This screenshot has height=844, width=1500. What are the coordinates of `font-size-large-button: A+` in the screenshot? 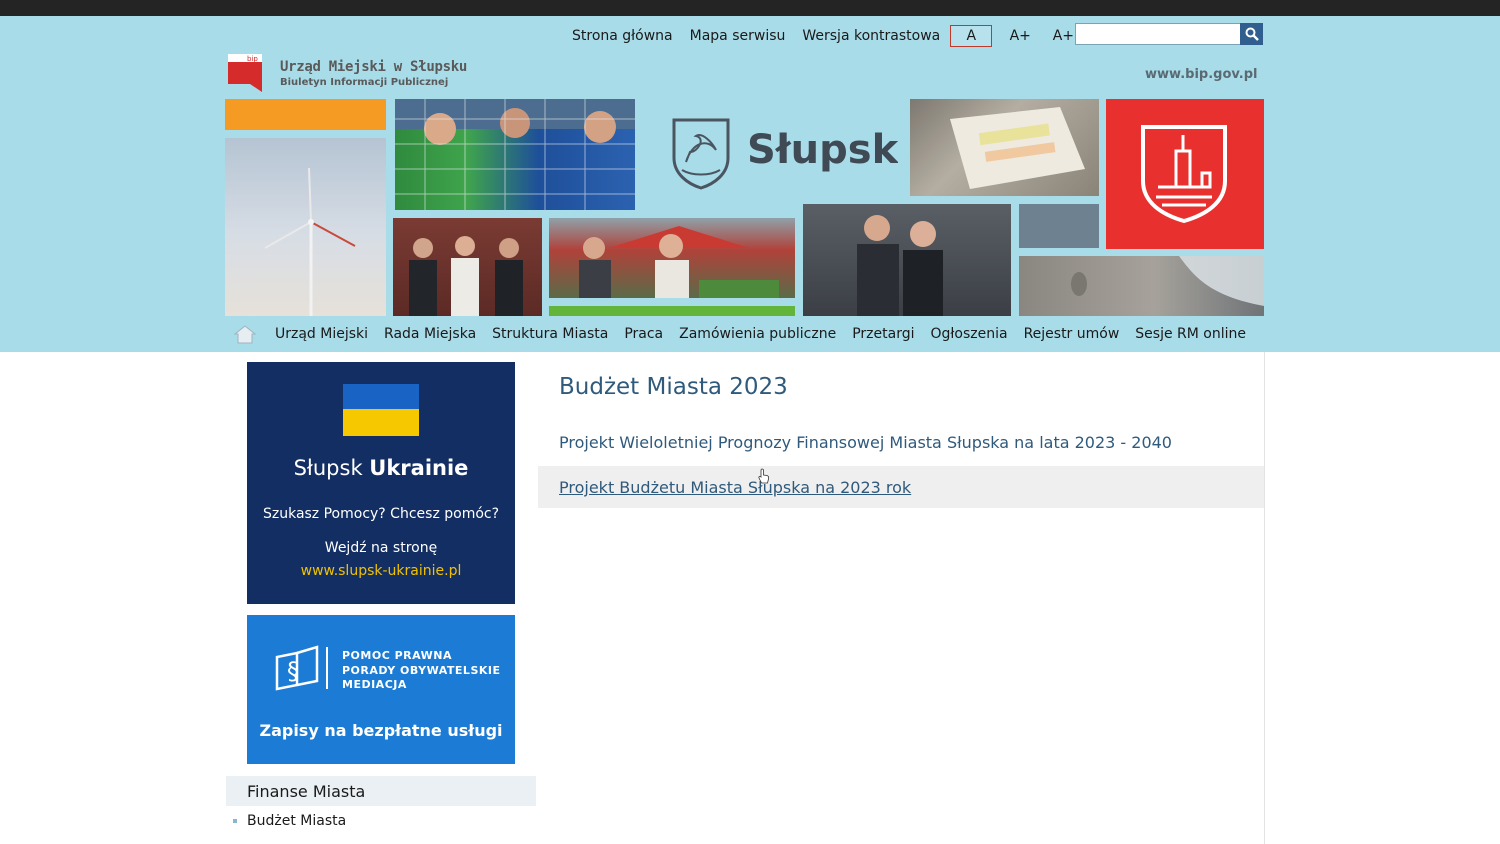 It's located at (1020, 36).